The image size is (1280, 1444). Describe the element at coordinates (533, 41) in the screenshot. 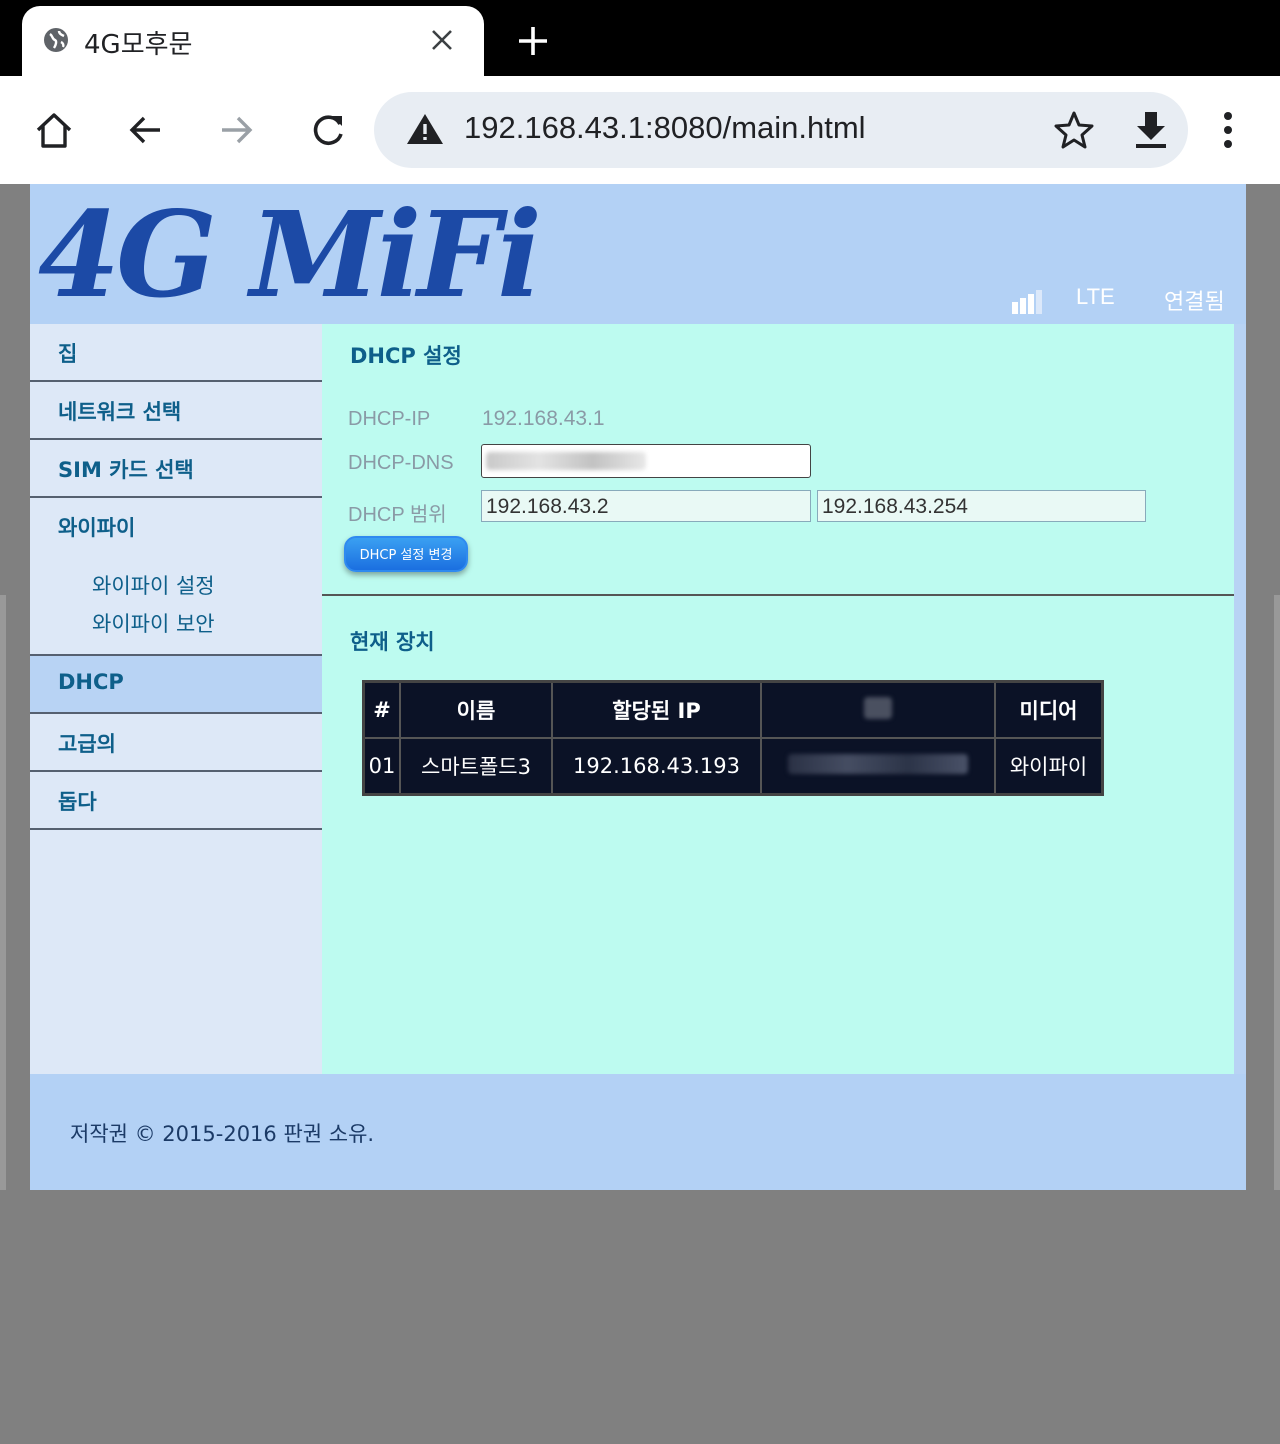

I see `plus-icon` at that location.